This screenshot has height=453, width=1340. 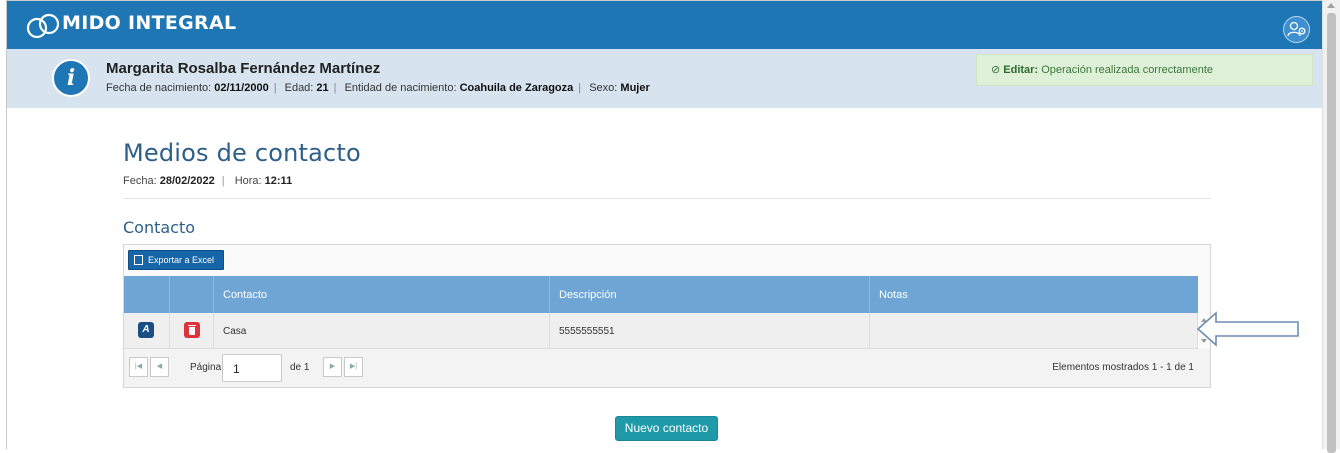 I want to click on page-input: 1, so click(x=252, y=368).